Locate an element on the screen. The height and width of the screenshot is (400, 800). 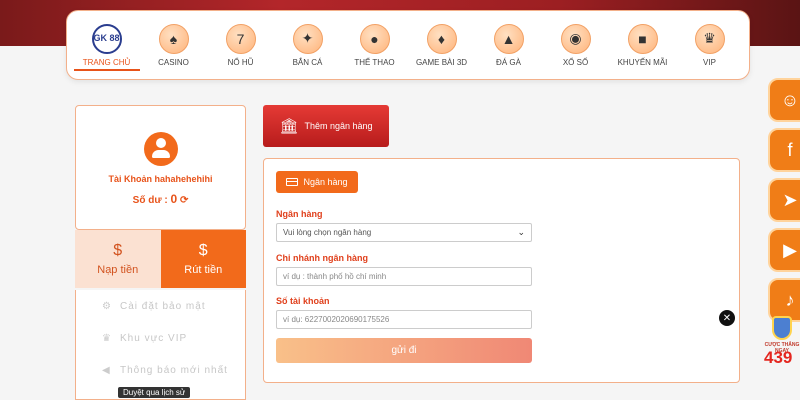
tab-bank: Ngân hàng is located at coordinates (317, 182).